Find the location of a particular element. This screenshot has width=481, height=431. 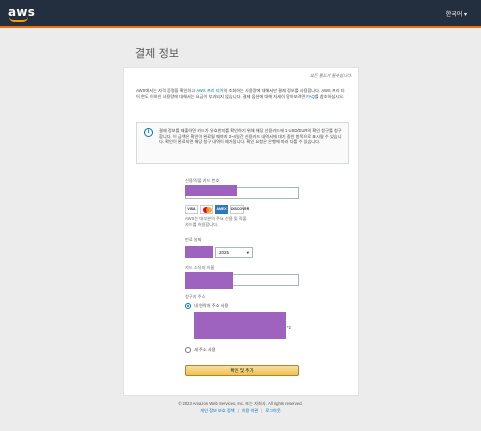

visa-icon: VISA is located at coordinates (191, 209).